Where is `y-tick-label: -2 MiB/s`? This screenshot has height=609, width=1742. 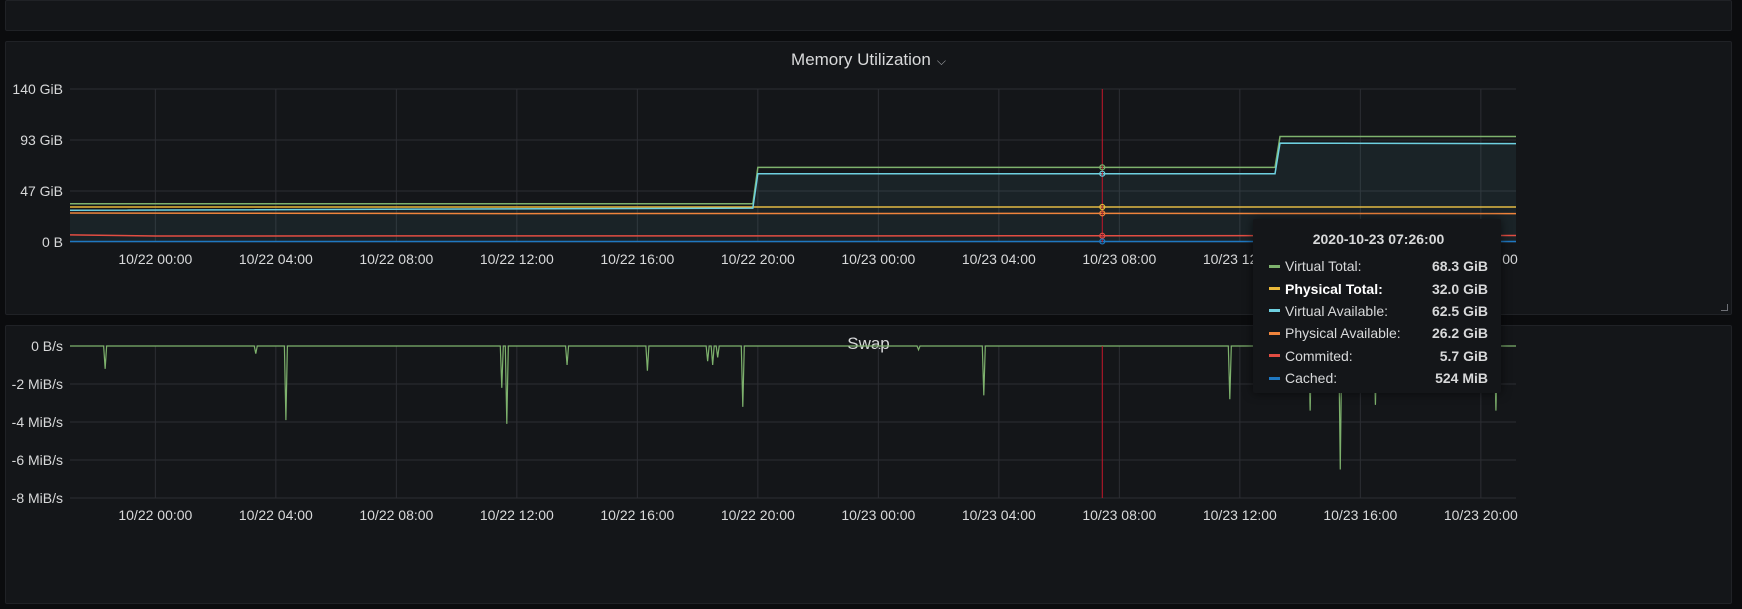 y-tick-label: -2 MiB/s is located at coordinates (37, 384).